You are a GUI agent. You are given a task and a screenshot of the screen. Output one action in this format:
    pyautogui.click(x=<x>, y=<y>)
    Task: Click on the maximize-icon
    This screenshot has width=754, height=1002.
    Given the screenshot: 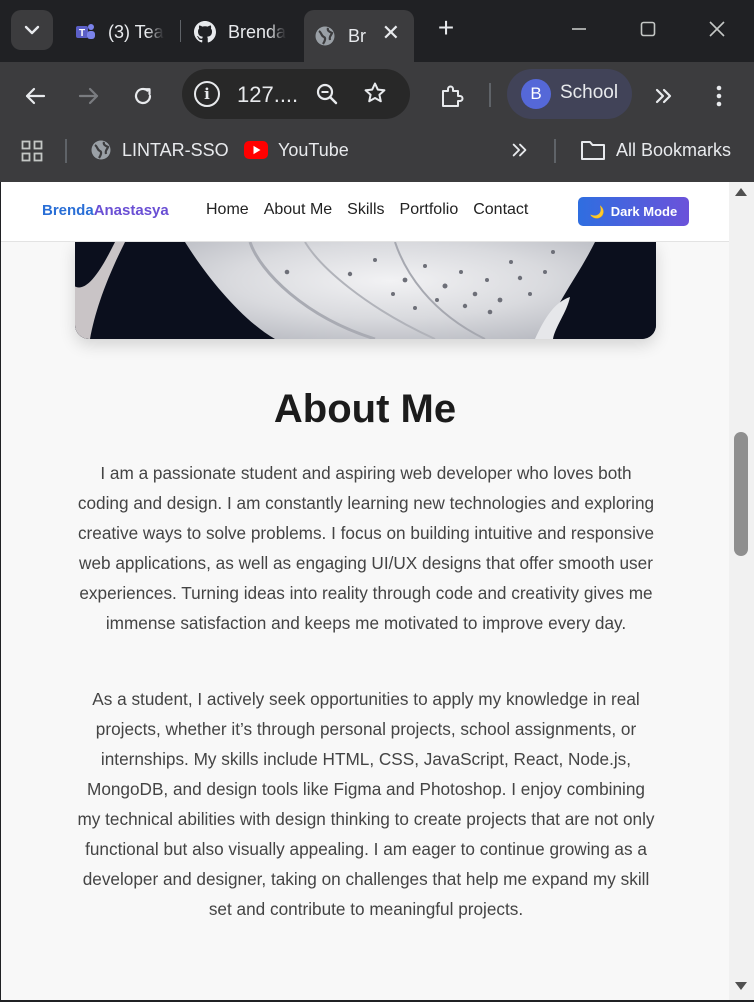 What is the action you would take?
    pyautogui.click(x=648, y=29)
    